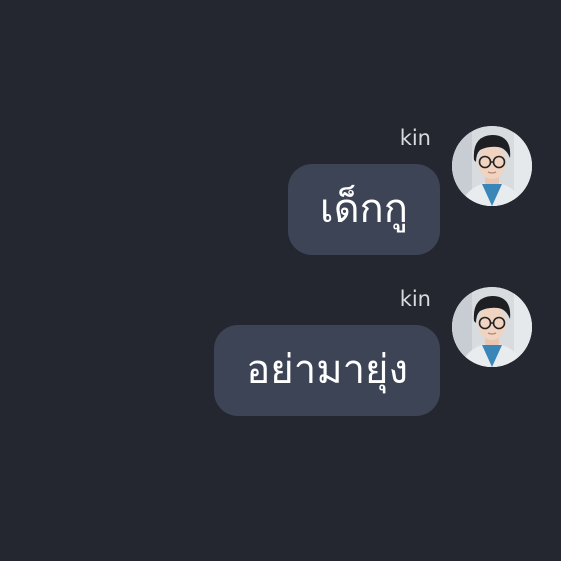 This screenshot has height=561, width=561. I want to click on message-bubble: อย่ามายุ่ง, so click(327, 370).